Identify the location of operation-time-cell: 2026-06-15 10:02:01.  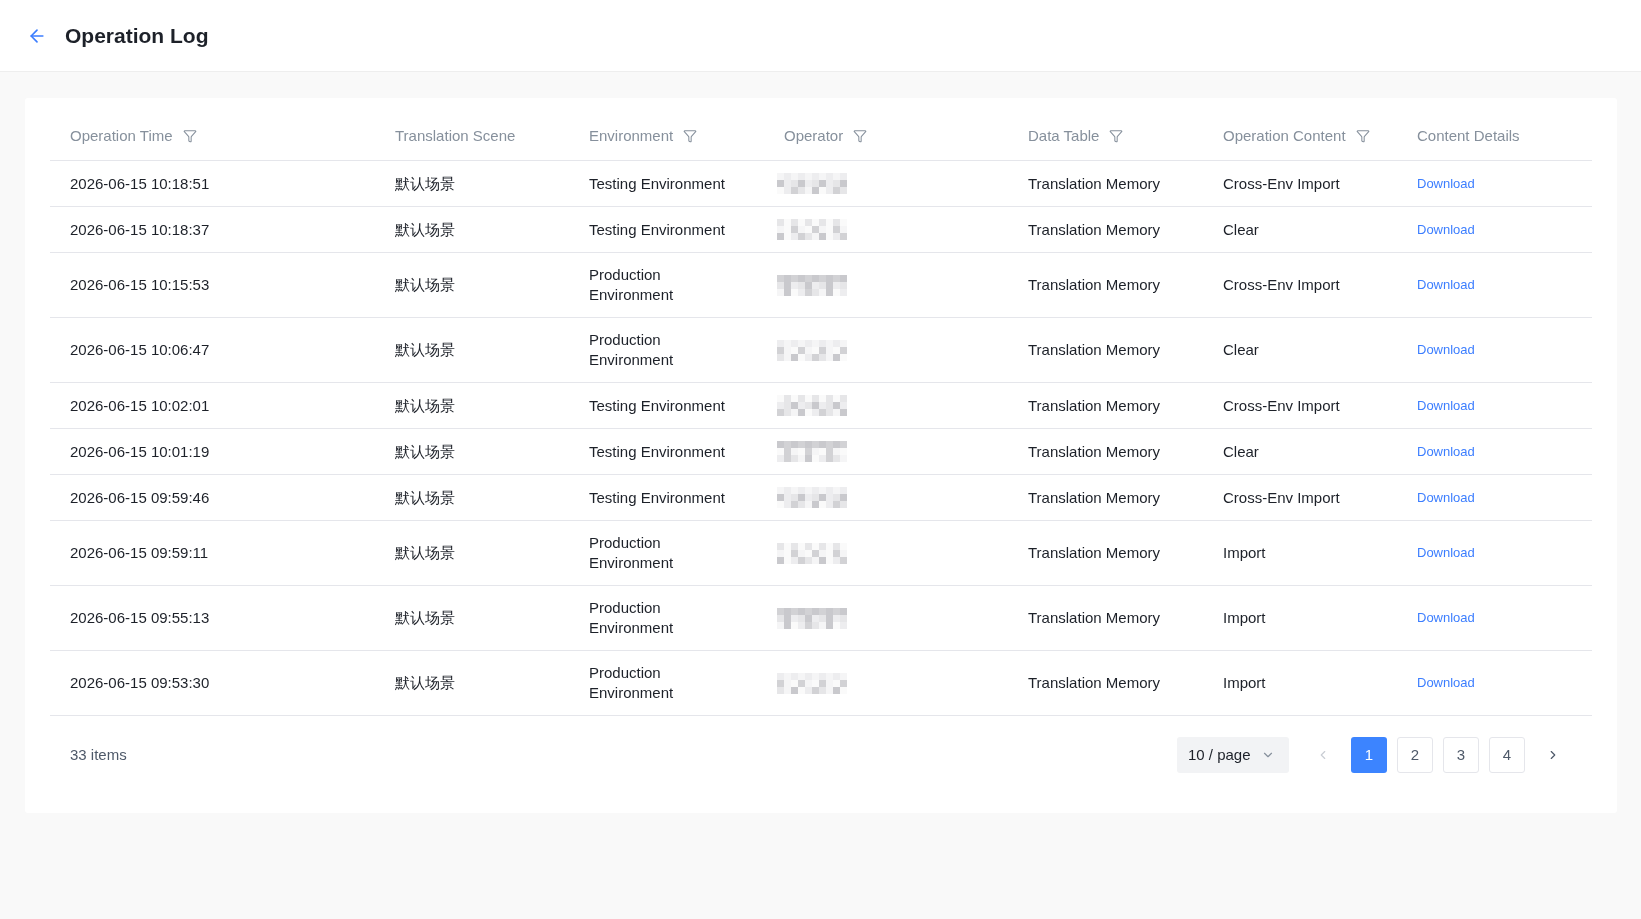
(140, 405).